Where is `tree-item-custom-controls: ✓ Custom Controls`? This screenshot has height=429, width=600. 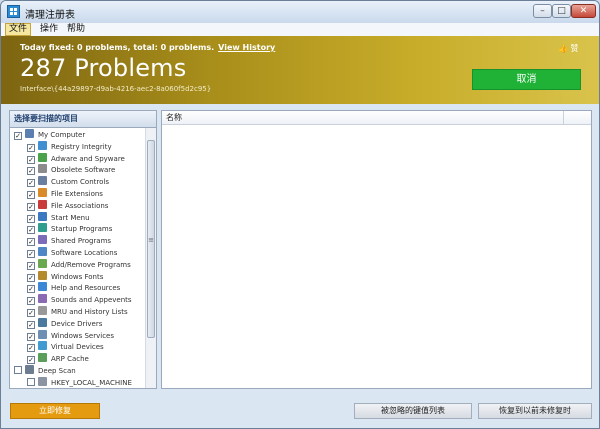
tree-item-custom-controls: ✓ Custom Controls is located at coordinates (68, 182).